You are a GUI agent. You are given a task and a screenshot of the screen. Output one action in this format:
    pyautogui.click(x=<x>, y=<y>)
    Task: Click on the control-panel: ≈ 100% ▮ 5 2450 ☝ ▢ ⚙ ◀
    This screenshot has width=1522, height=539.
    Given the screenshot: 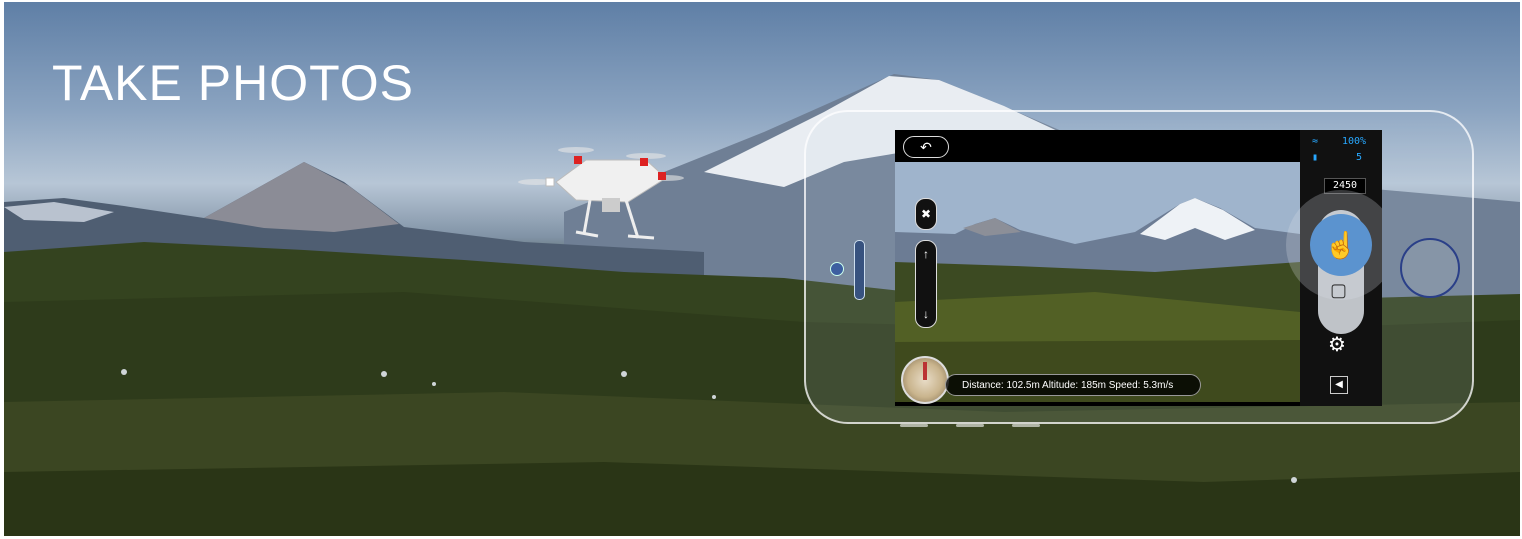 What is the action you would take?
    pyautogui.click(x=1341, y=268)
    